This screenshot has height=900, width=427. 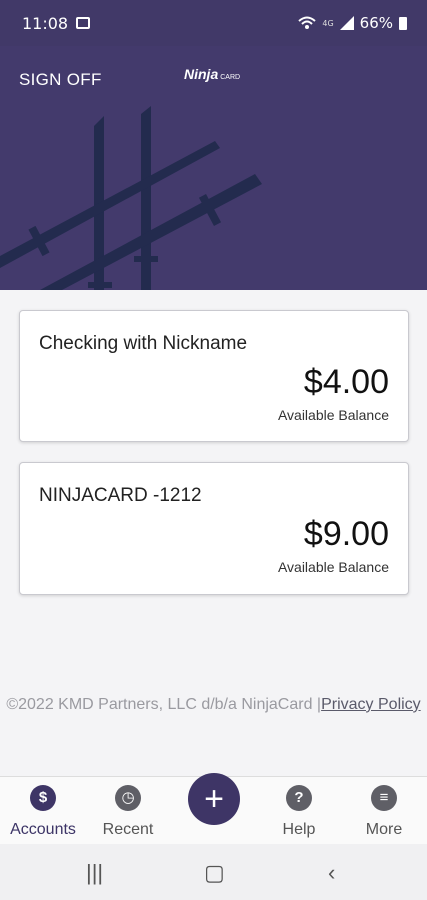 What do you see at coordinates (346, 382) in the screenshot?
I see `account-balance: $4.00` at bounding box center [346, 382].